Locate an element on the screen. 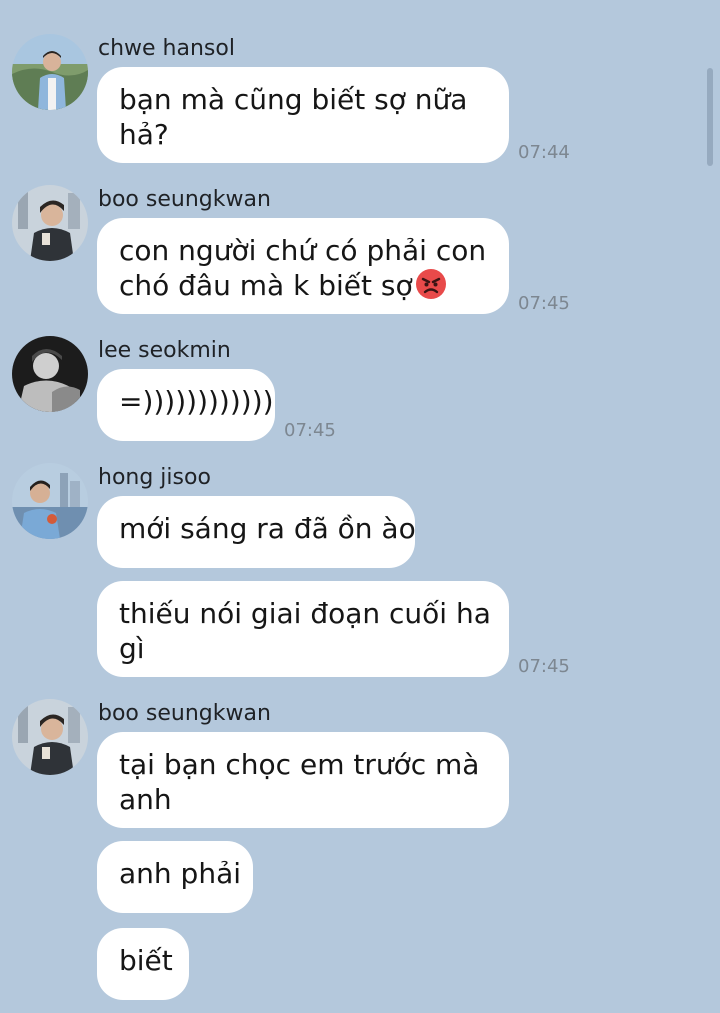 The width and height of the screenshot is (720, 1013). message-bubble: tại bạn chọc em trước mà anh is located at coordinates (303, 780).